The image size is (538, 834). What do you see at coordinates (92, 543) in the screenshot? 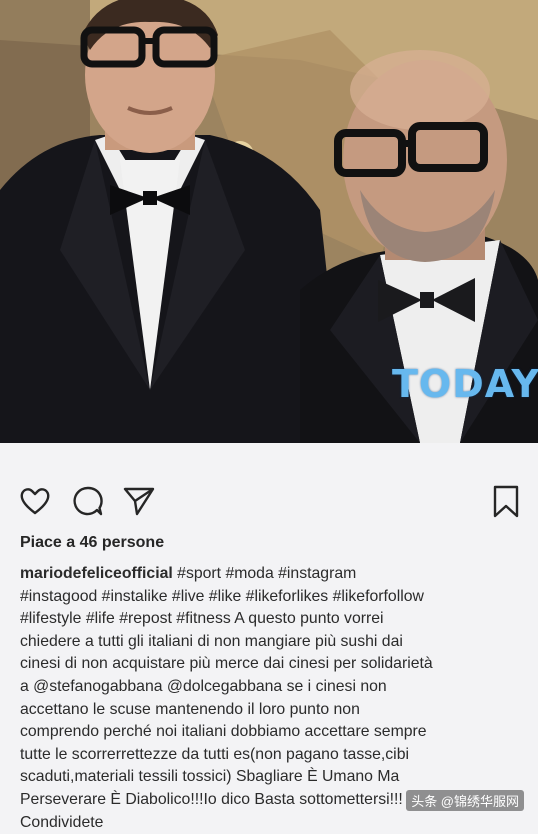
I see `likes-count: Piace a 46 persone` at bounding box center [92, 543].